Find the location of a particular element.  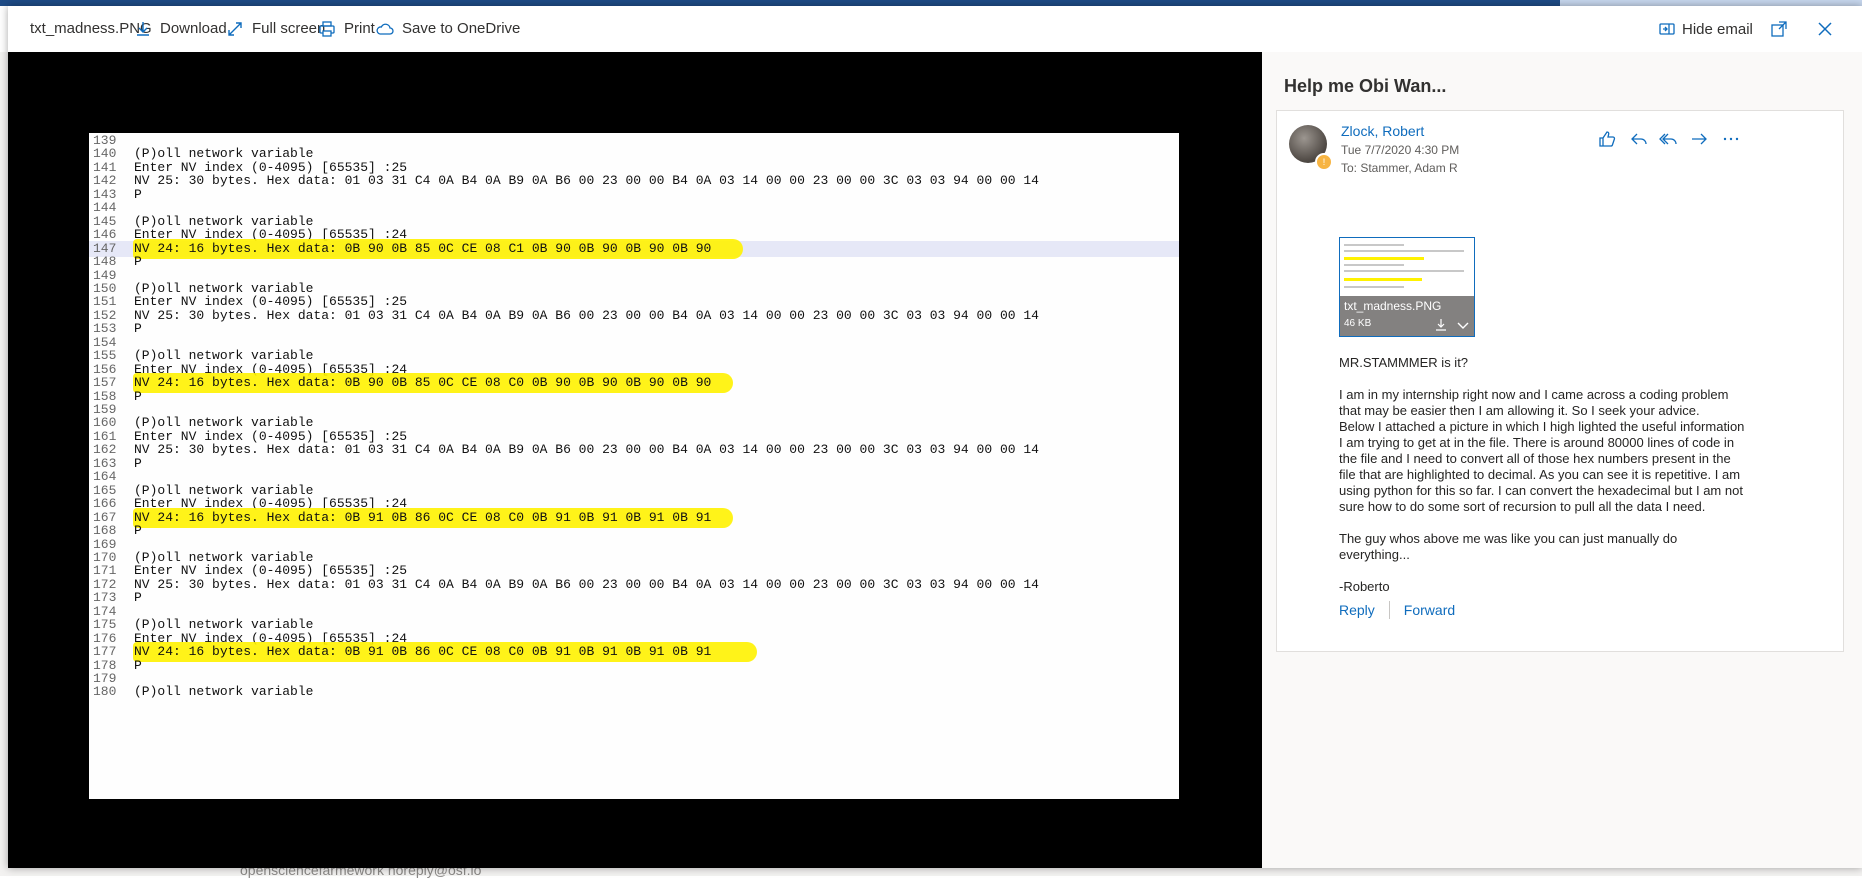

divider is located at coordinates (1389, 610).